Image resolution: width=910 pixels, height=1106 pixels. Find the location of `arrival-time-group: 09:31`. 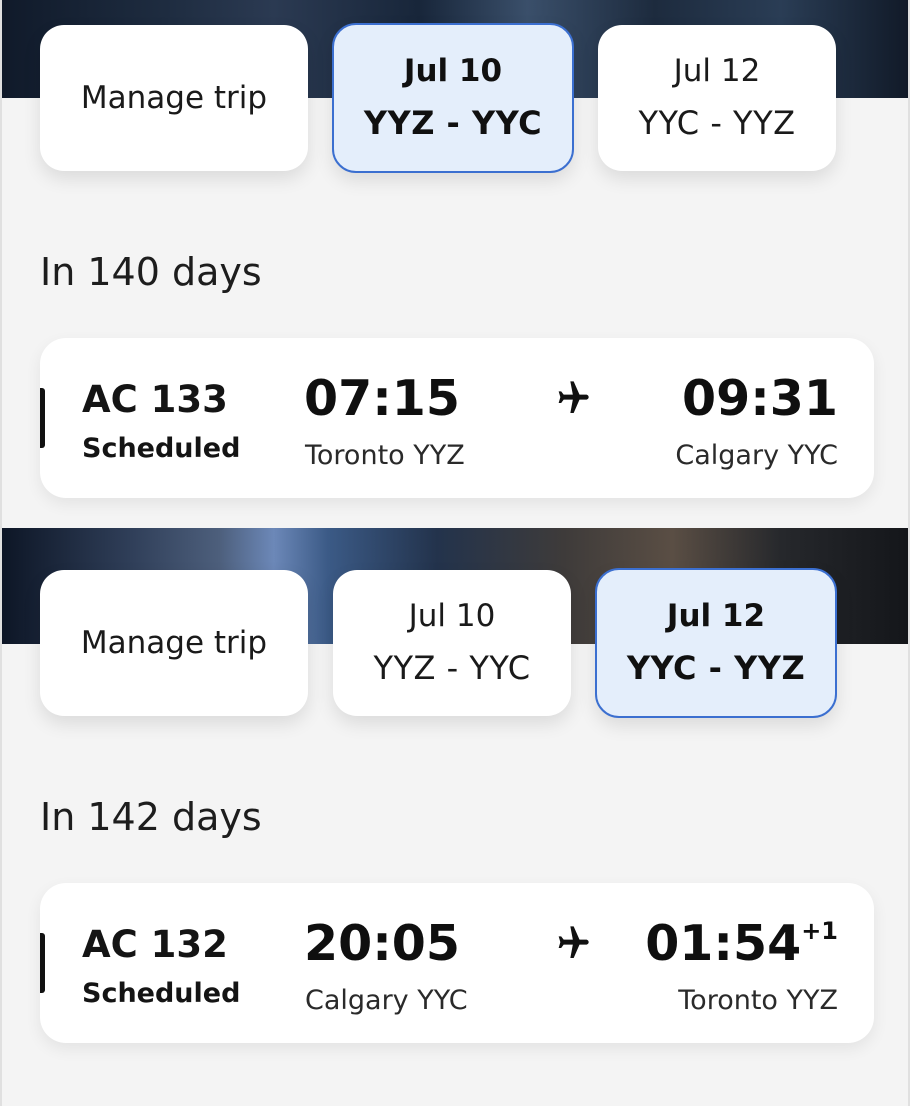

arrival-time-group: 09:31 is located at coordinates (760, 398).